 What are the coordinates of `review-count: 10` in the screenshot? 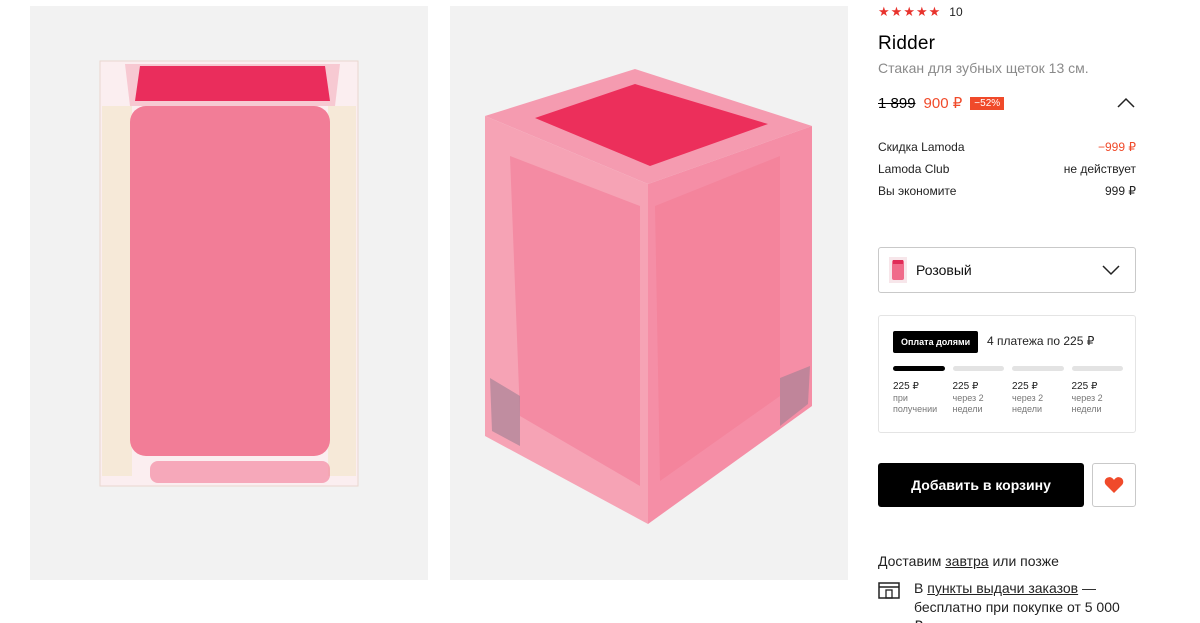 It's located at (955, 12).